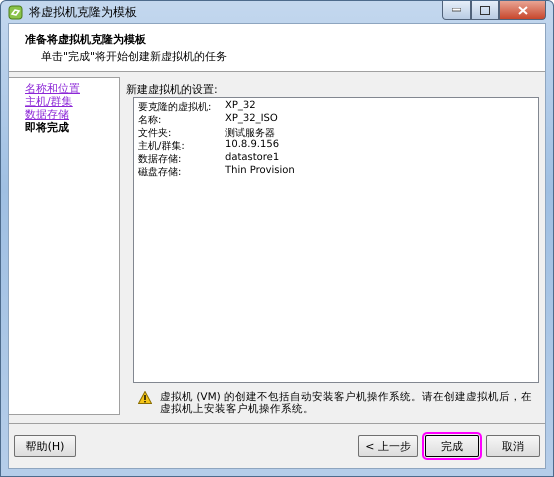  What do you see at coordinates (47, 114) in the screenshot?
I see `step-link: 数据存储` at bounding box center [47, 114].